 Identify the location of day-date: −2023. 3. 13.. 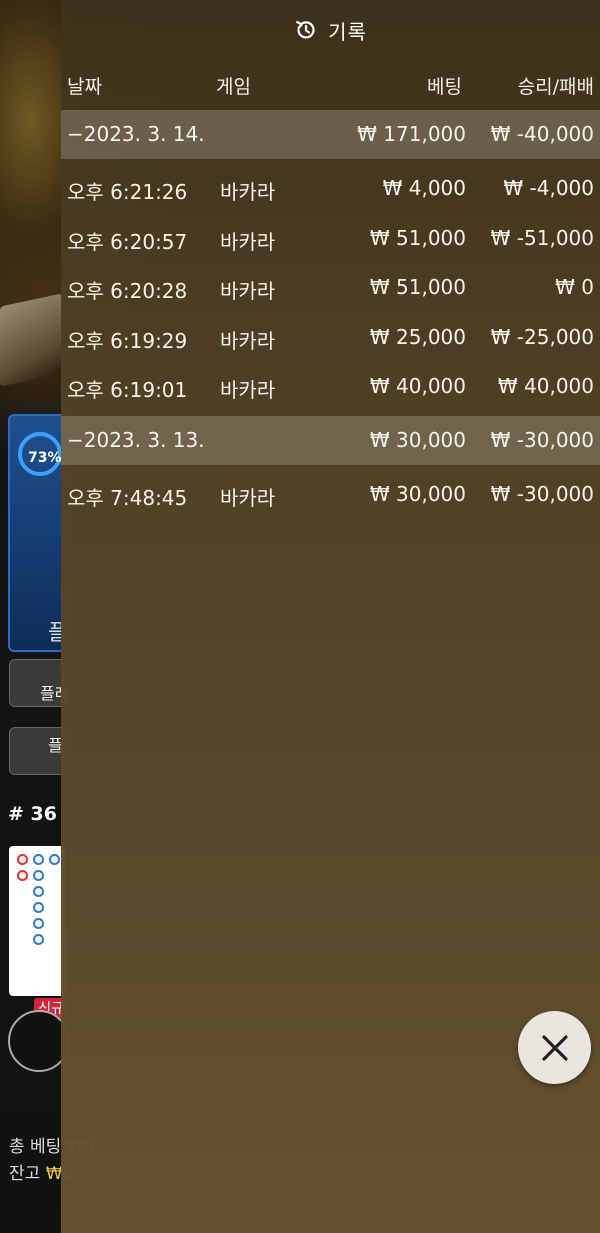
(136, 440).